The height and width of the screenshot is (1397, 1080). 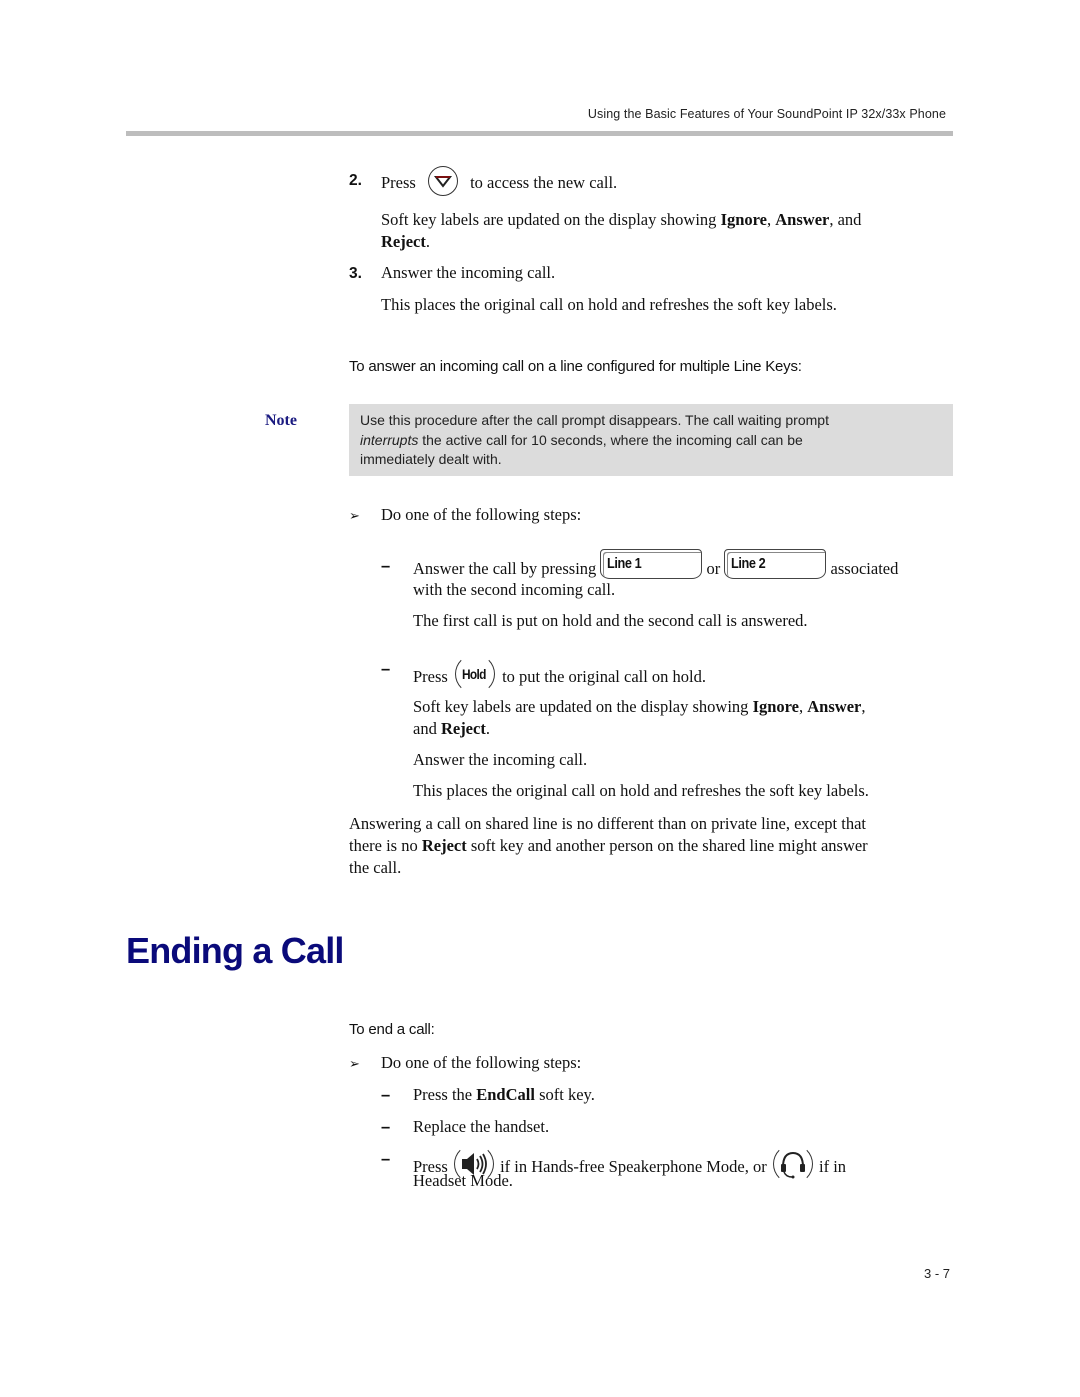 What do you see at coordinates (539, 133) in the screenshot?
I see `header-rule` at bounding box center [539, 133].